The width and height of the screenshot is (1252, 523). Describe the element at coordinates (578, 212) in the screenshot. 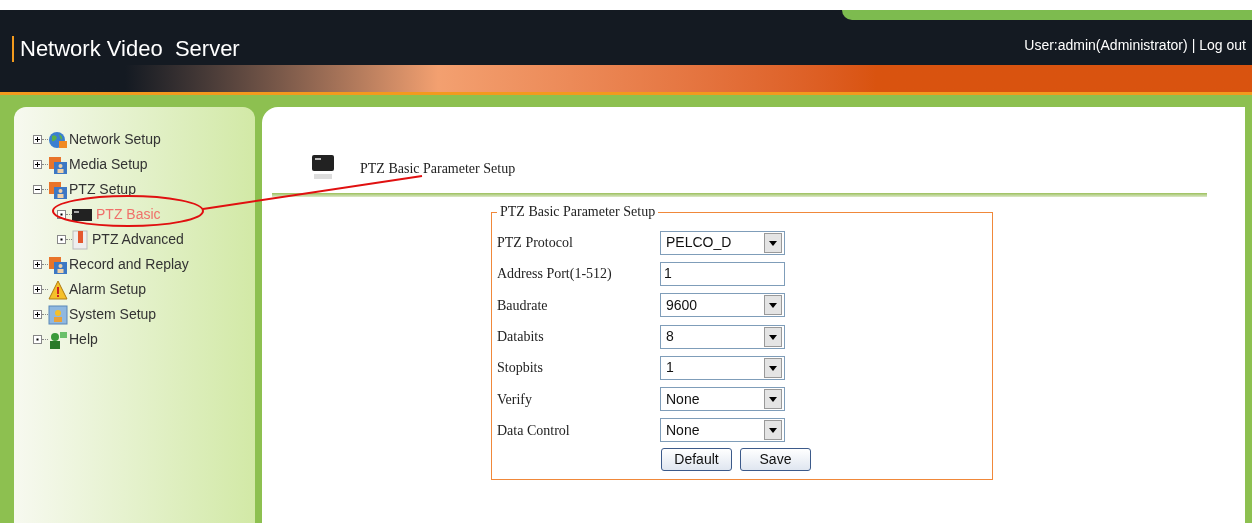

I see `fieldset-legend: PTZ Basic Parameter Setup` at that location.